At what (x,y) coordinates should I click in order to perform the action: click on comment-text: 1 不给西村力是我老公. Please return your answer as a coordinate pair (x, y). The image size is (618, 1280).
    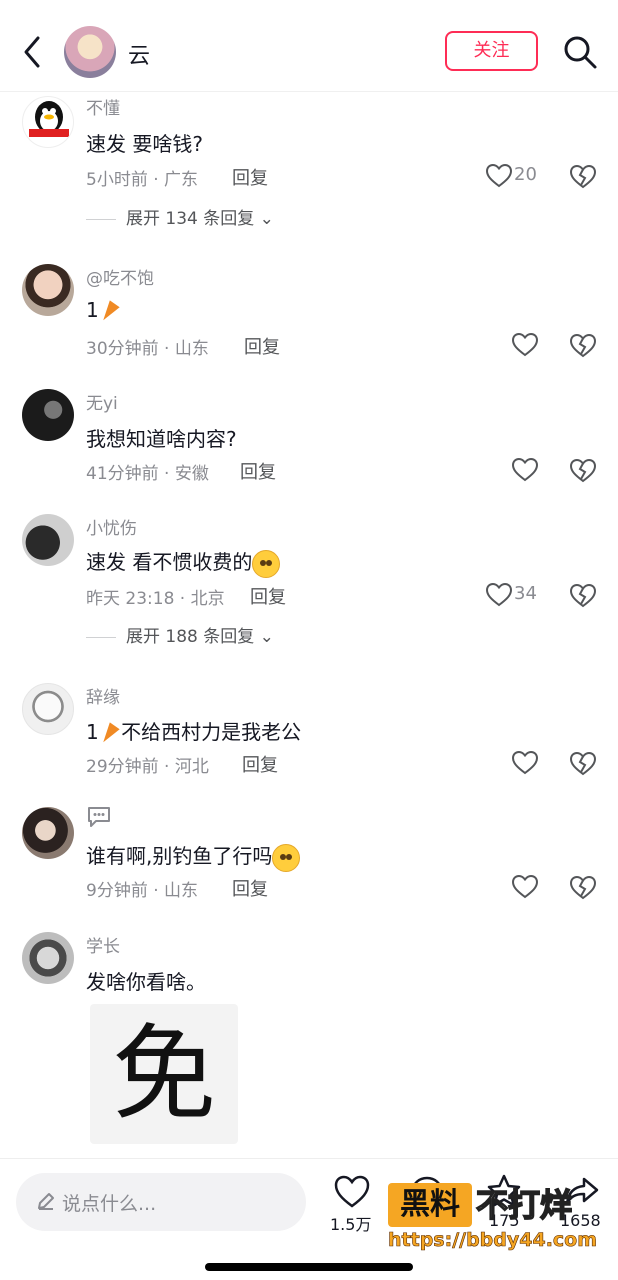
    Looking at the image, I should click on (194, 731).